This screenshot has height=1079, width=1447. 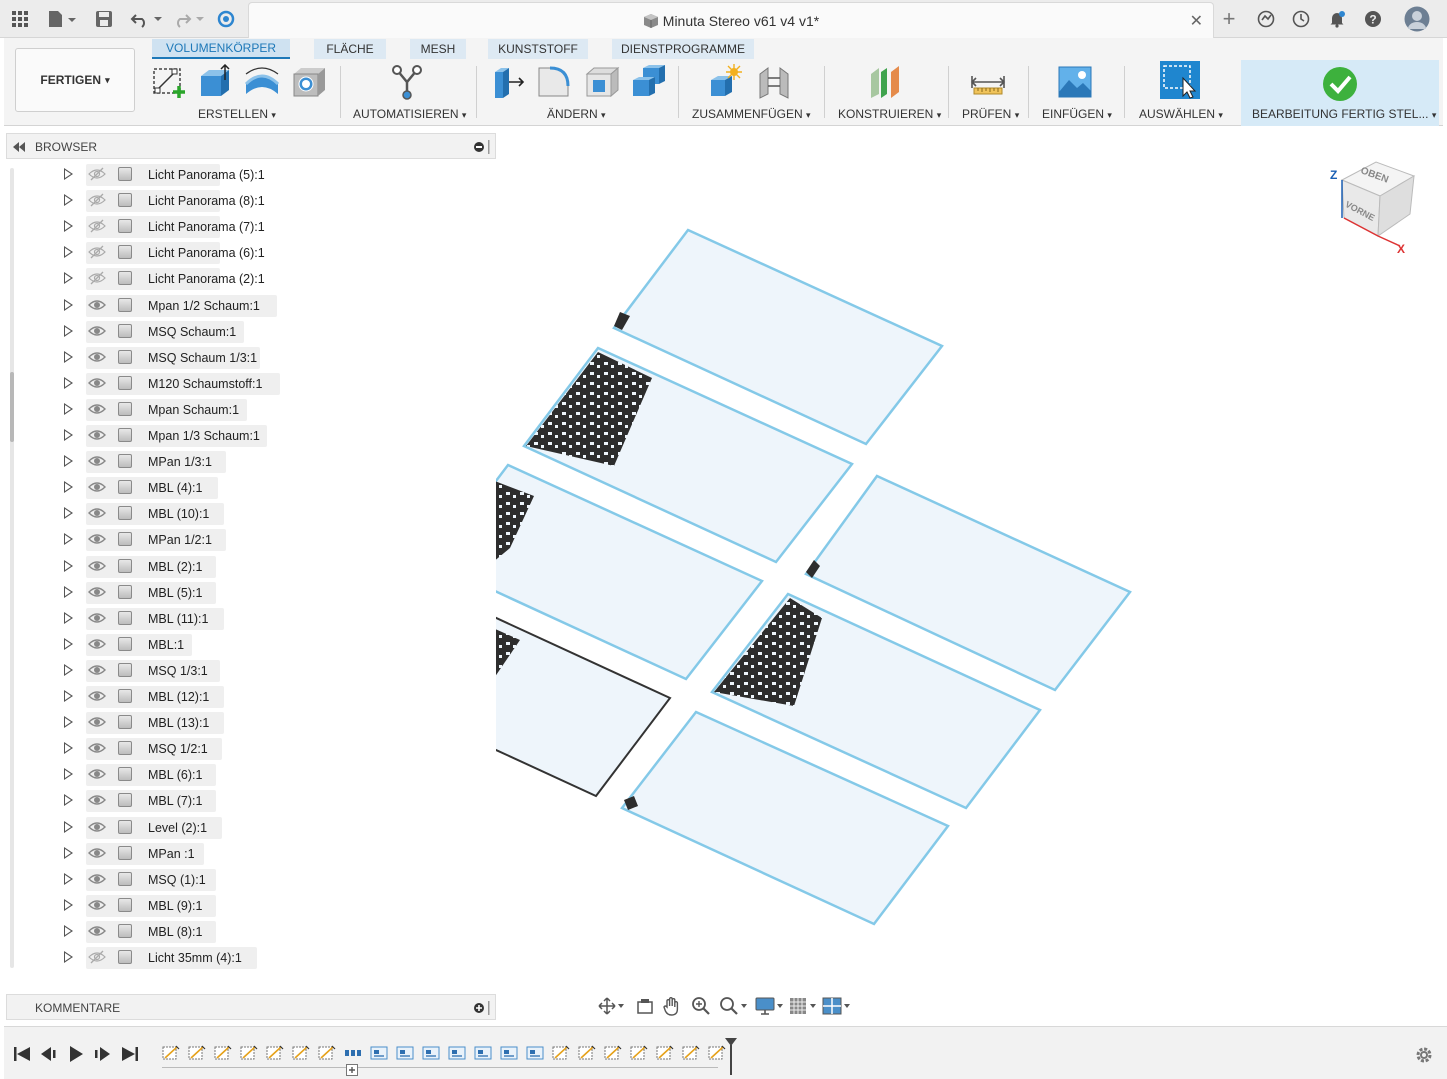 What do you see at coordinates (251, 906) in the screenshot?
I see `browser-tree-item: MBL (9):1` at bounding box center [251, 906].